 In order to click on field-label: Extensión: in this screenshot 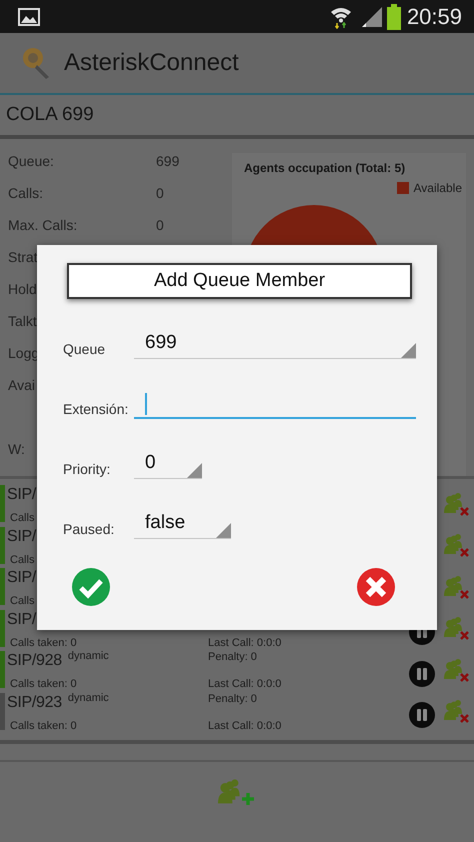, I will do `click(96, 410)`.